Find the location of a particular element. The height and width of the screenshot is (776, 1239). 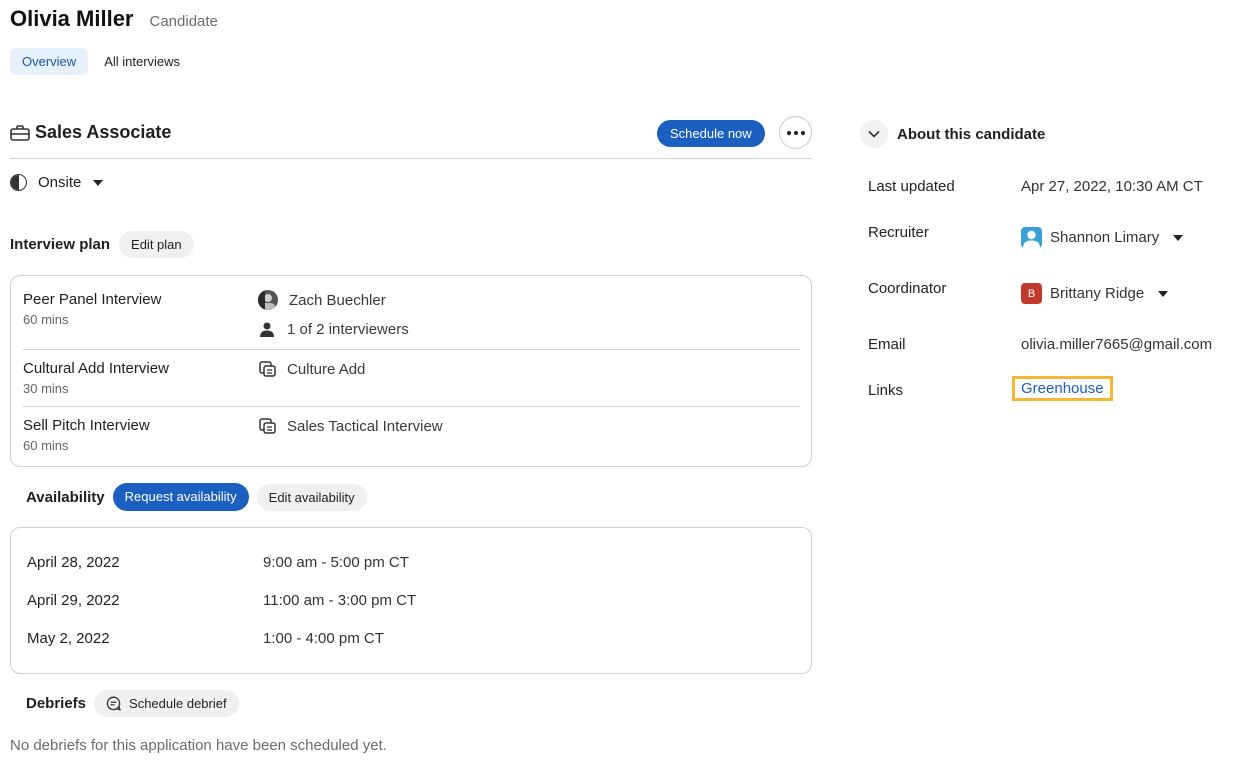

interview-plan-label: Interview plan is located at coordinates (60, 244).